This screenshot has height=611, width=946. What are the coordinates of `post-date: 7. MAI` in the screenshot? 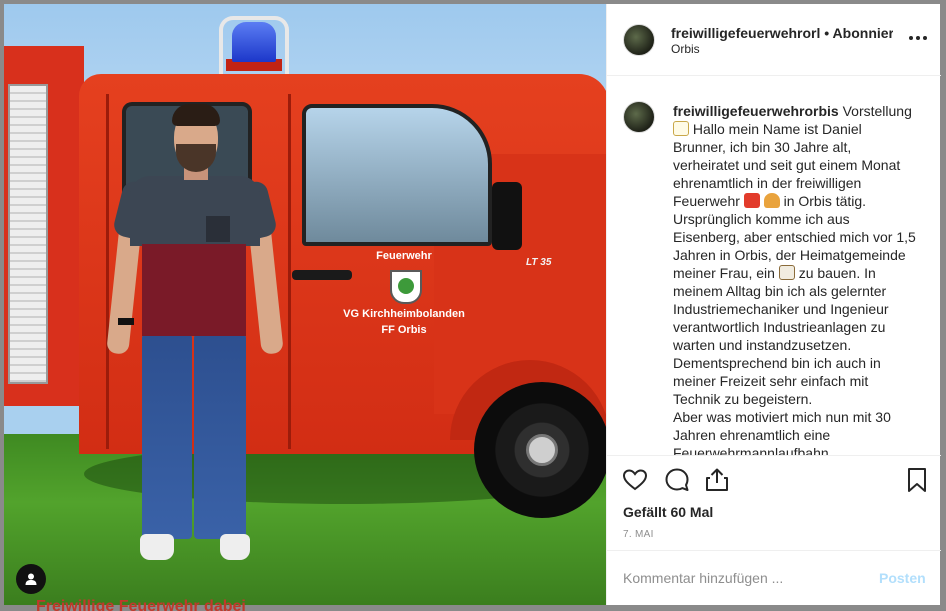 It's located at (638, 534).